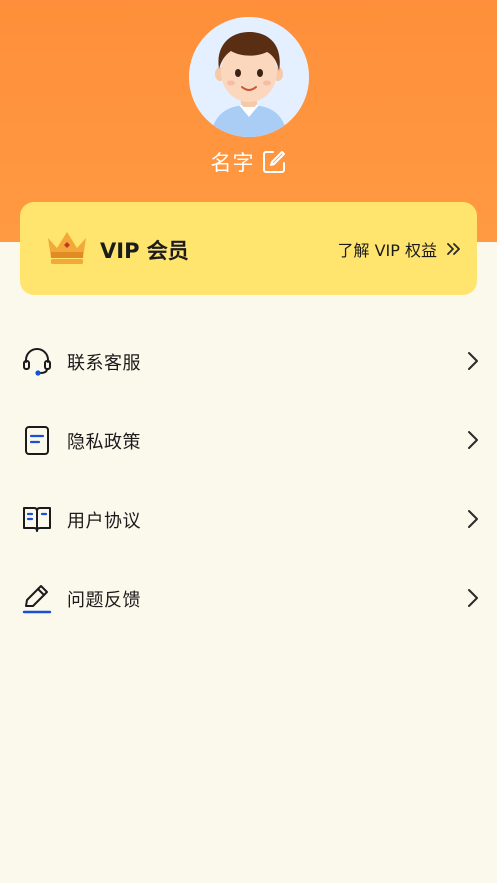  What do you see at coordinates (248, 361) in the screenshot?
I see `menu-item-customer-service: 联系客服` at bounding box center [248, 361].